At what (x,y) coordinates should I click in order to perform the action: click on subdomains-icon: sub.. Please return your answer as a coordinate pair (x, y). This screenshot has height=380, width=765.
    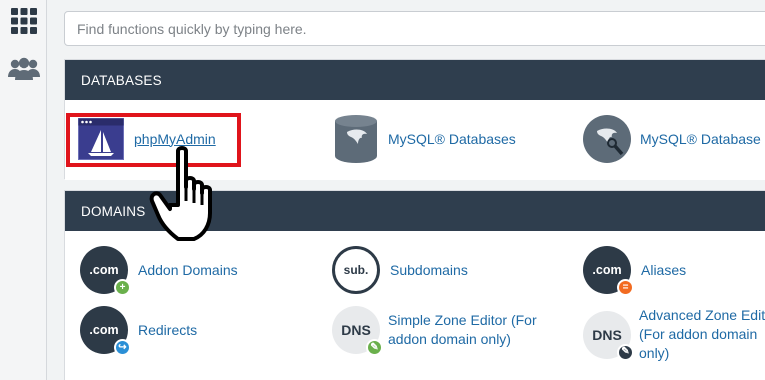
    Looking at the image, I should click on (356, 270).